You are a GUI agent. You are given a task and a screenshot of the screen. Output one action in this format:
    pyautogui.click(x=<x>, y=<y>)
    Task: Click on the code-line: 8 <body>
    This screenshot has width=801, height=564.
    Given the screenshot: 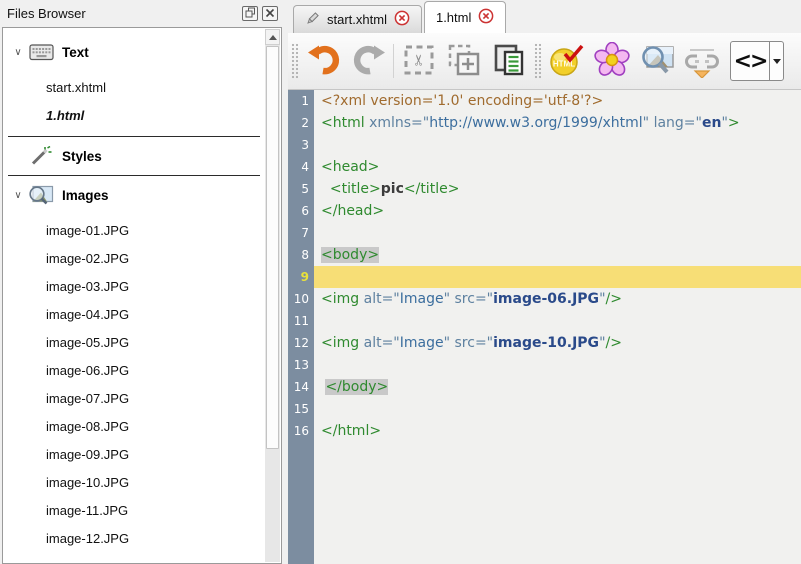 What is the action you would take?
    pyautogui.click(x=544, y=255)
    